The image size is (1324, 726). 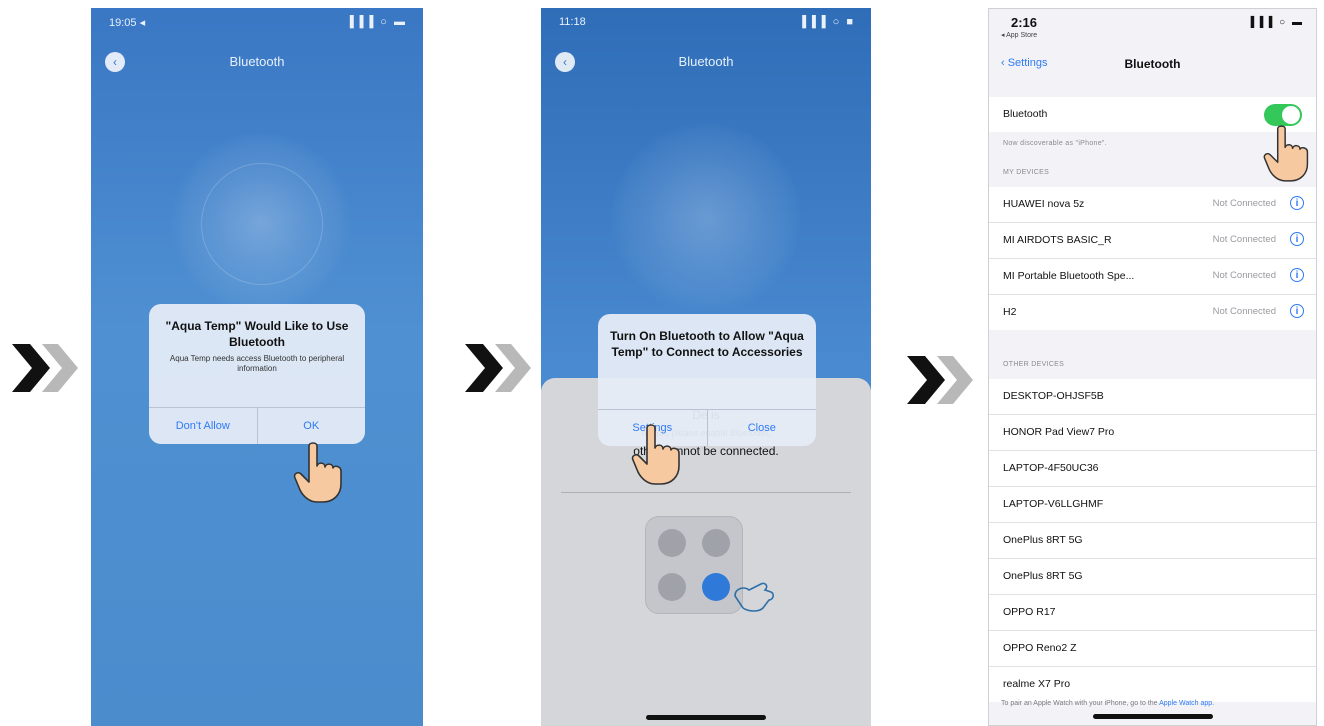 I want to click on close-button: Close, so click(x=761, y=428).